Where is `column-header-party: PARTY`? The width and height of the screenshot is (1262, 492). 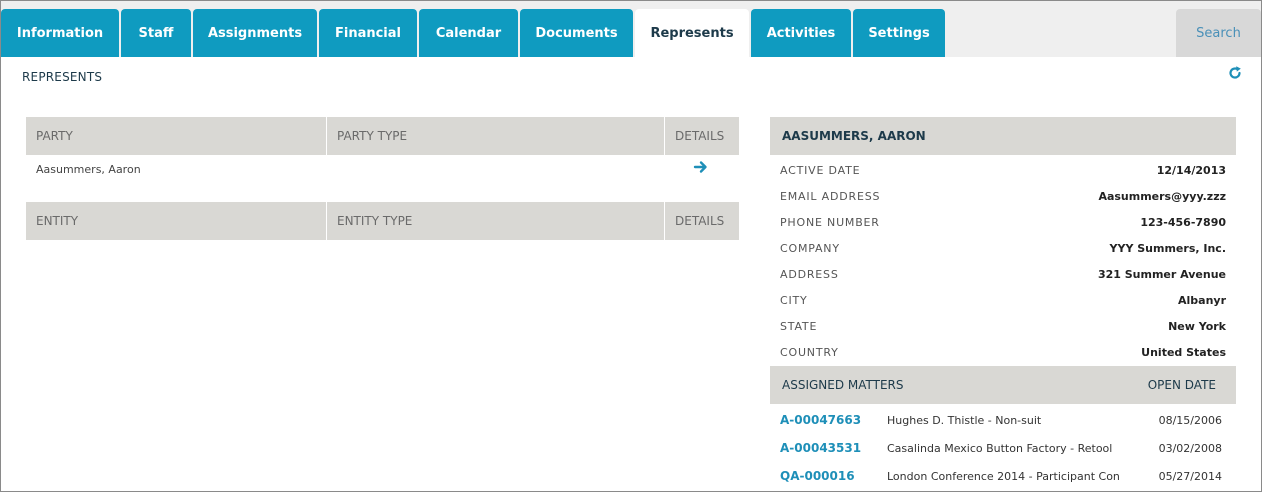 column-header-party: PARTY is located at coordinates (54, 136).